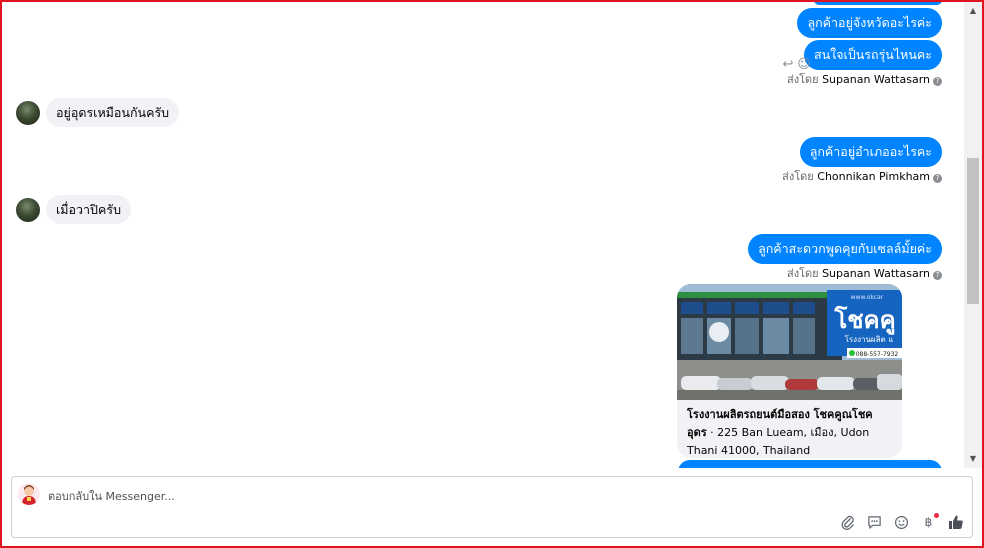 This screenshot has width=984, height=548. Describe the element at coordinates (810, 464) in the screenshot. I see `next-message-bubble` at that location.